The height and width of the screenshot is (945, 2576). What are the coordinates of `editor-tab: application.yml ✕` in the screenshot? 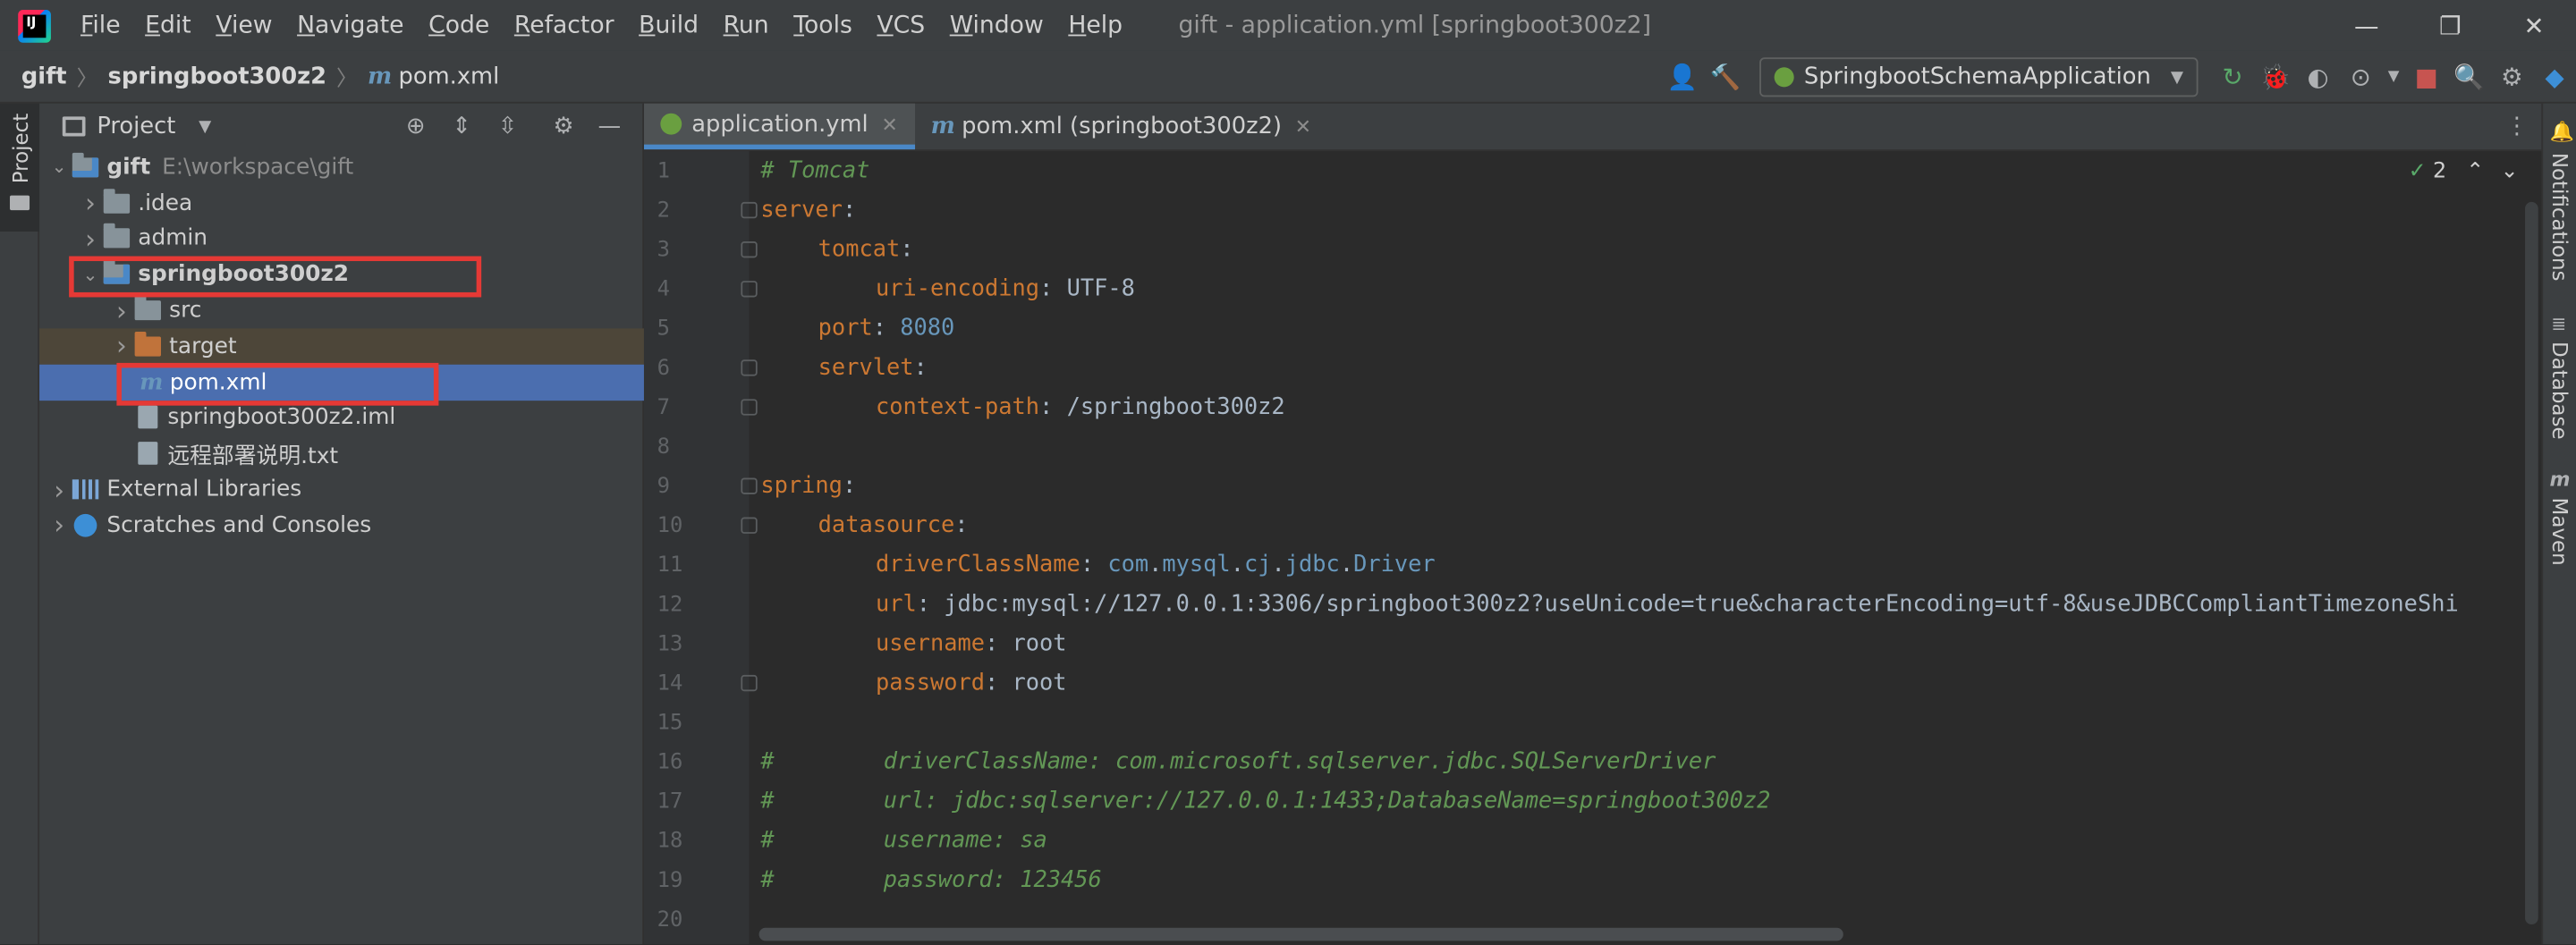 It's located at (779, 126).